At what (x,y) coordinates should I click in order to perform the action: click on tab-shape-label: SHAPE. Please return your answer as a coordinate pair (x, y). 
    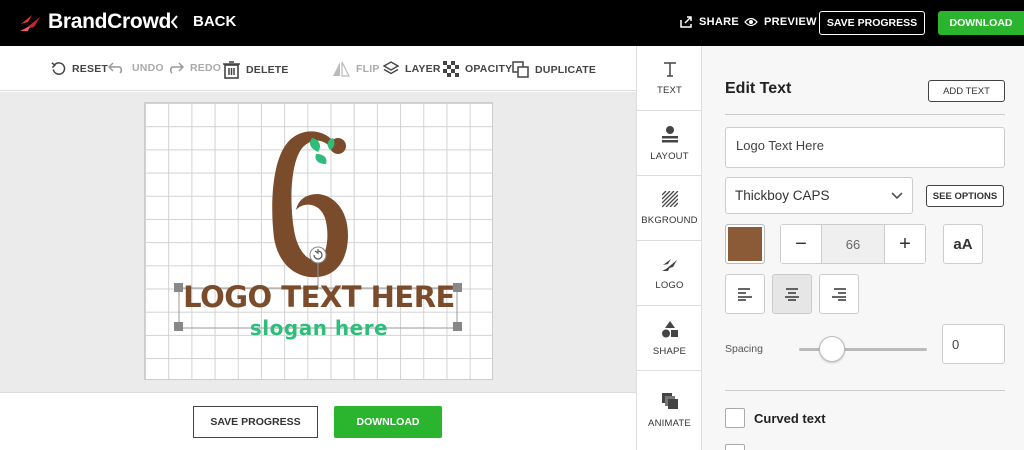
    Looking at the image, I should click on (669, 351).